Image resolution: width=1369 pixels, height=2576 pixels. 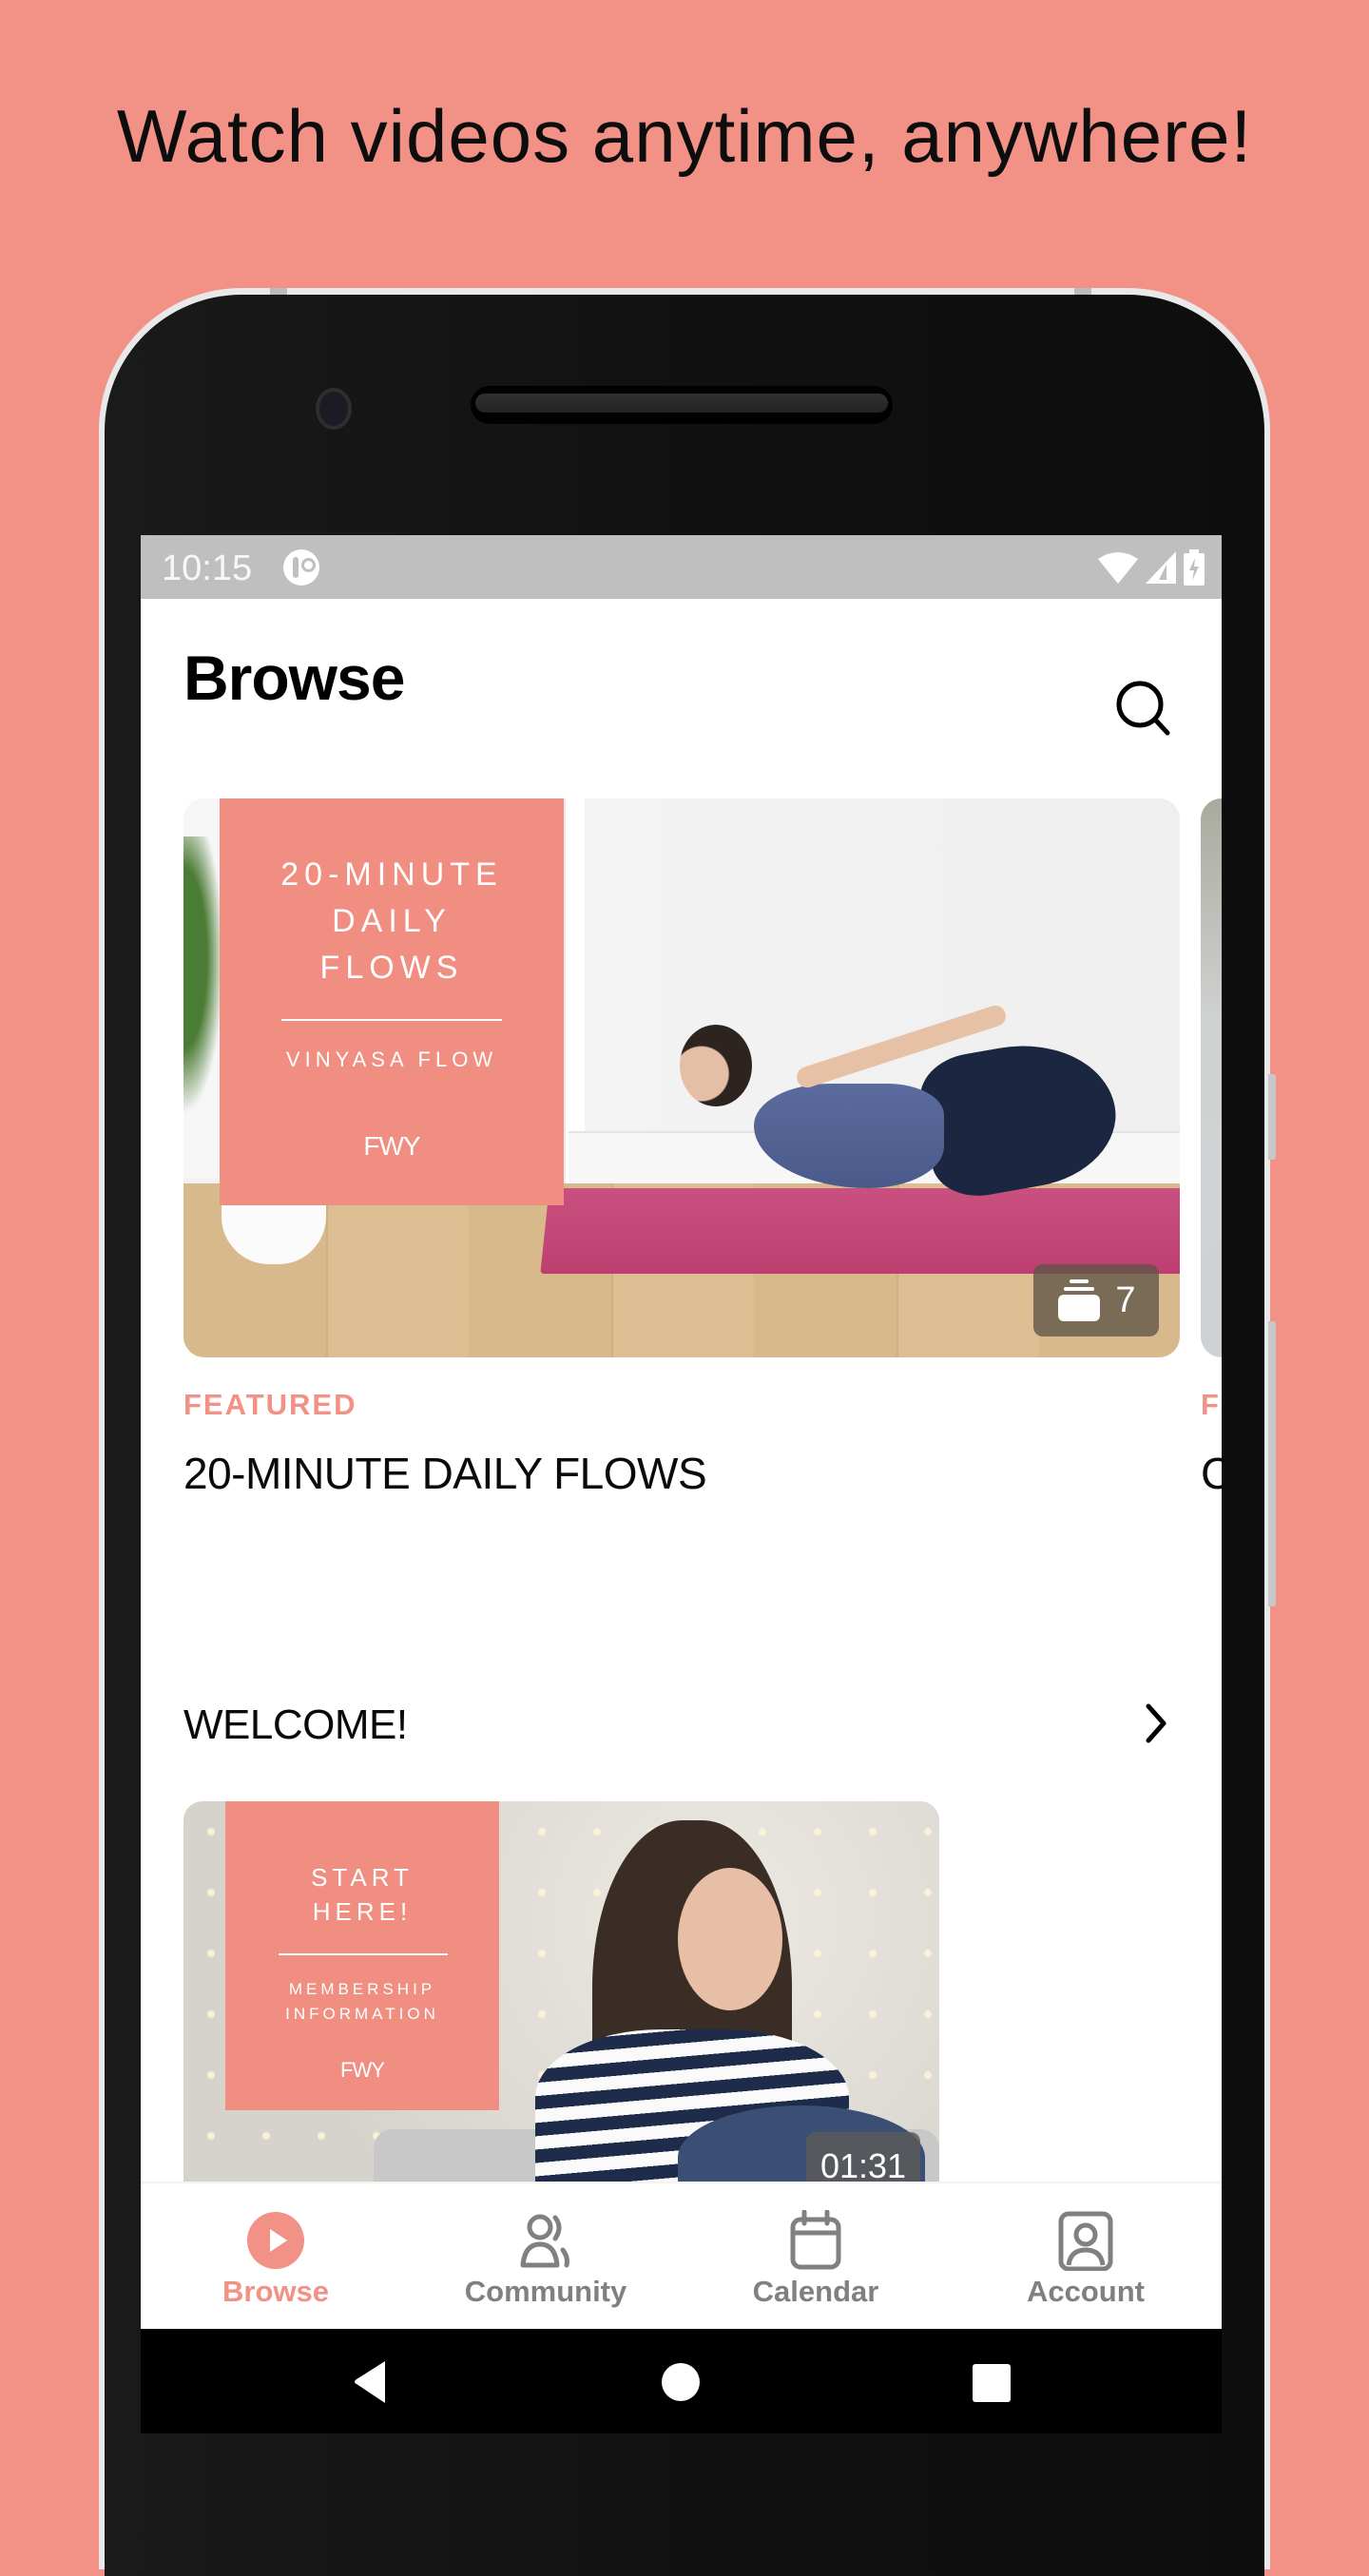 I want to click on back-icon, so click(x=370, y=2382).